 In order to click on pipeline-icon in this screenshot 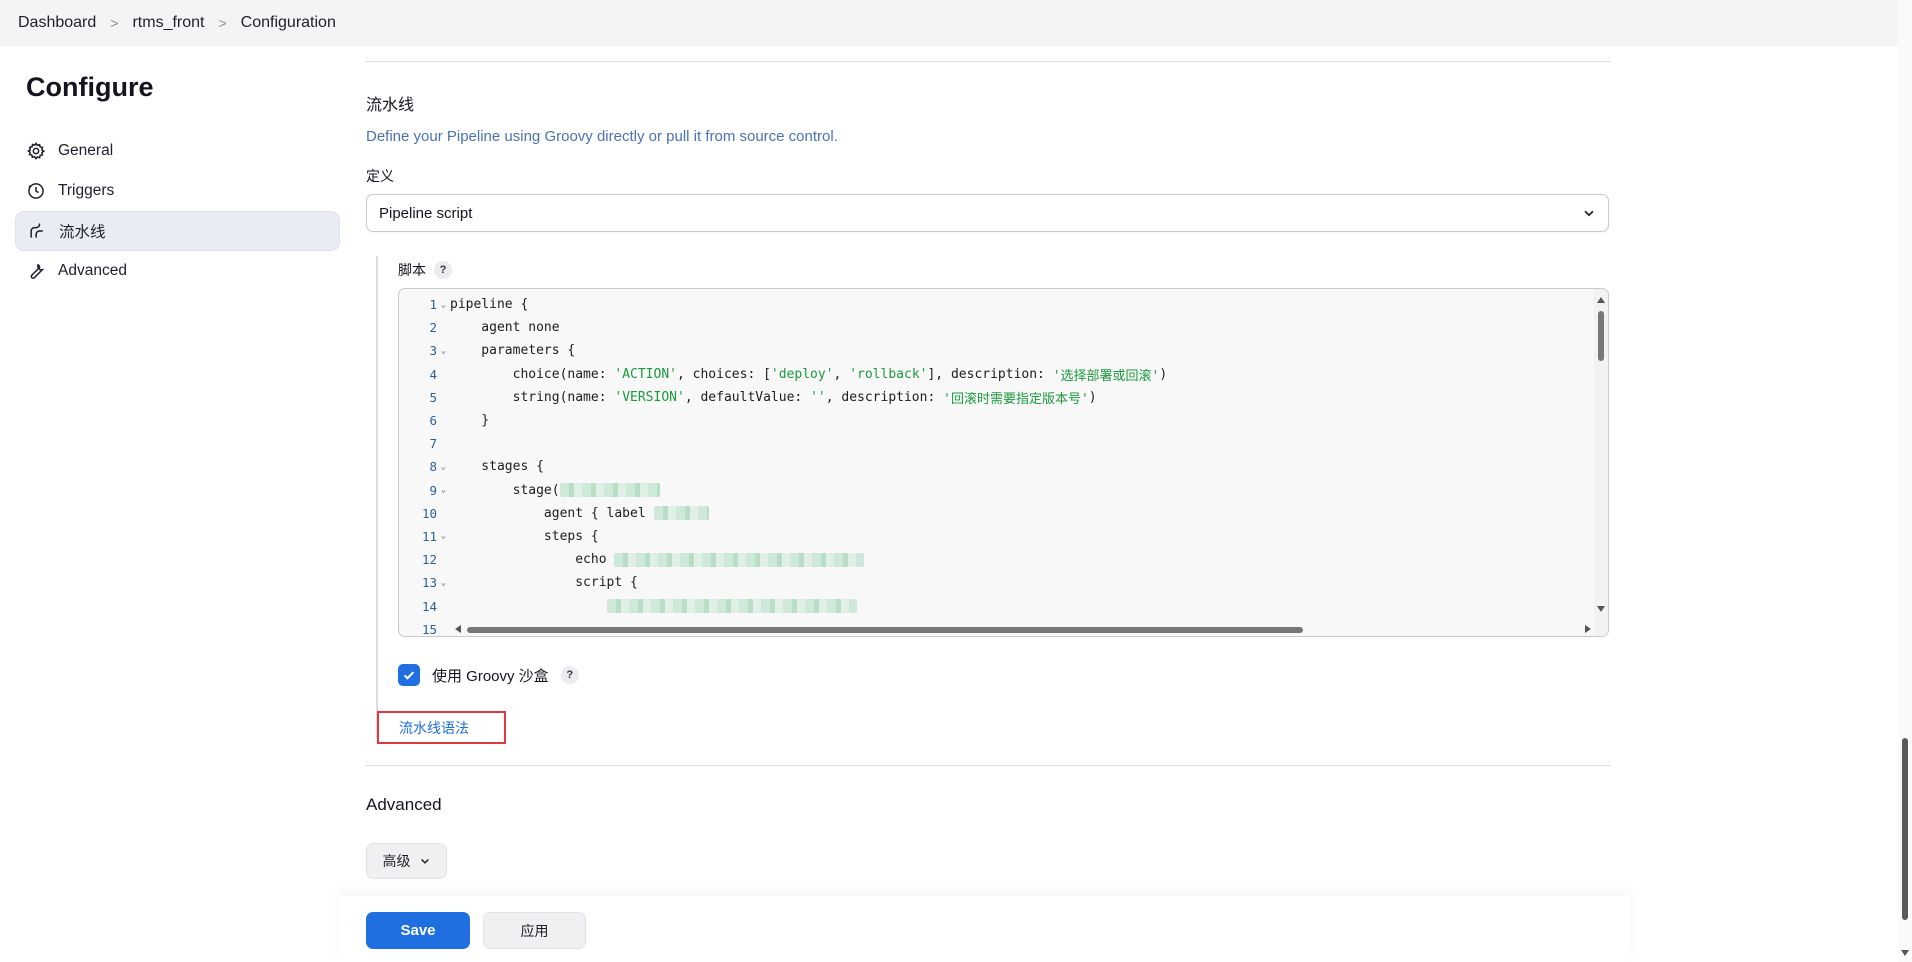, I will do `click(36, 230)`.